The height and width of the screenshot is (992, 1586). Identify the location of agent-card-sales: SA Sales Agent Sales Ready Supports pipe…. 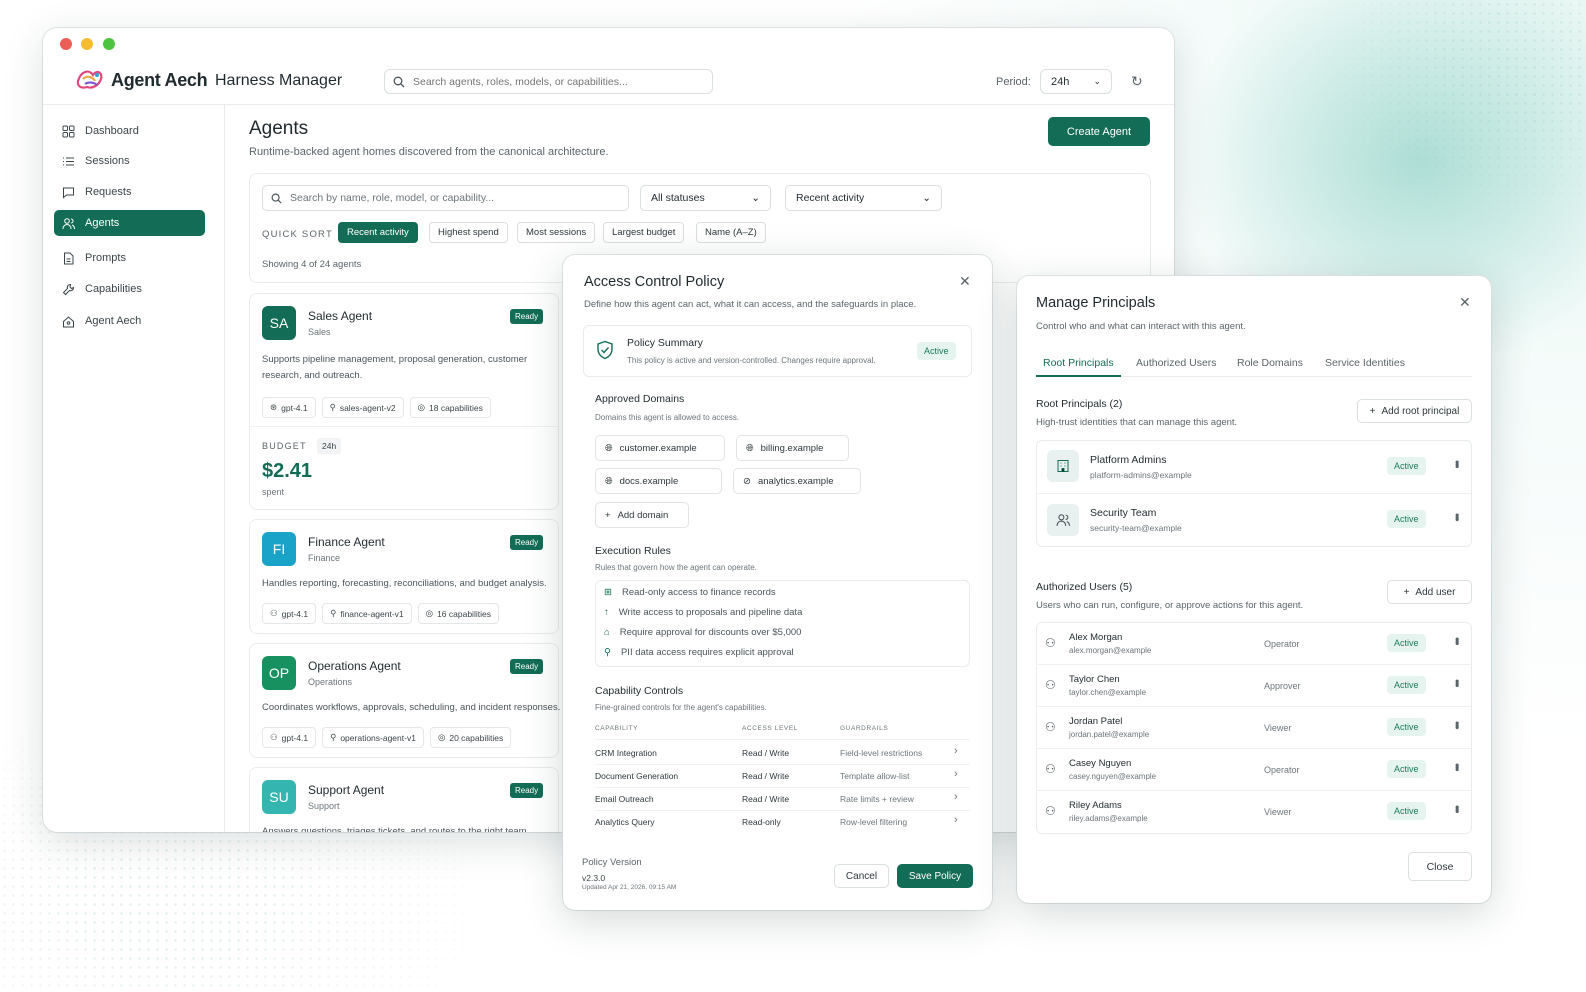
(404, 401).